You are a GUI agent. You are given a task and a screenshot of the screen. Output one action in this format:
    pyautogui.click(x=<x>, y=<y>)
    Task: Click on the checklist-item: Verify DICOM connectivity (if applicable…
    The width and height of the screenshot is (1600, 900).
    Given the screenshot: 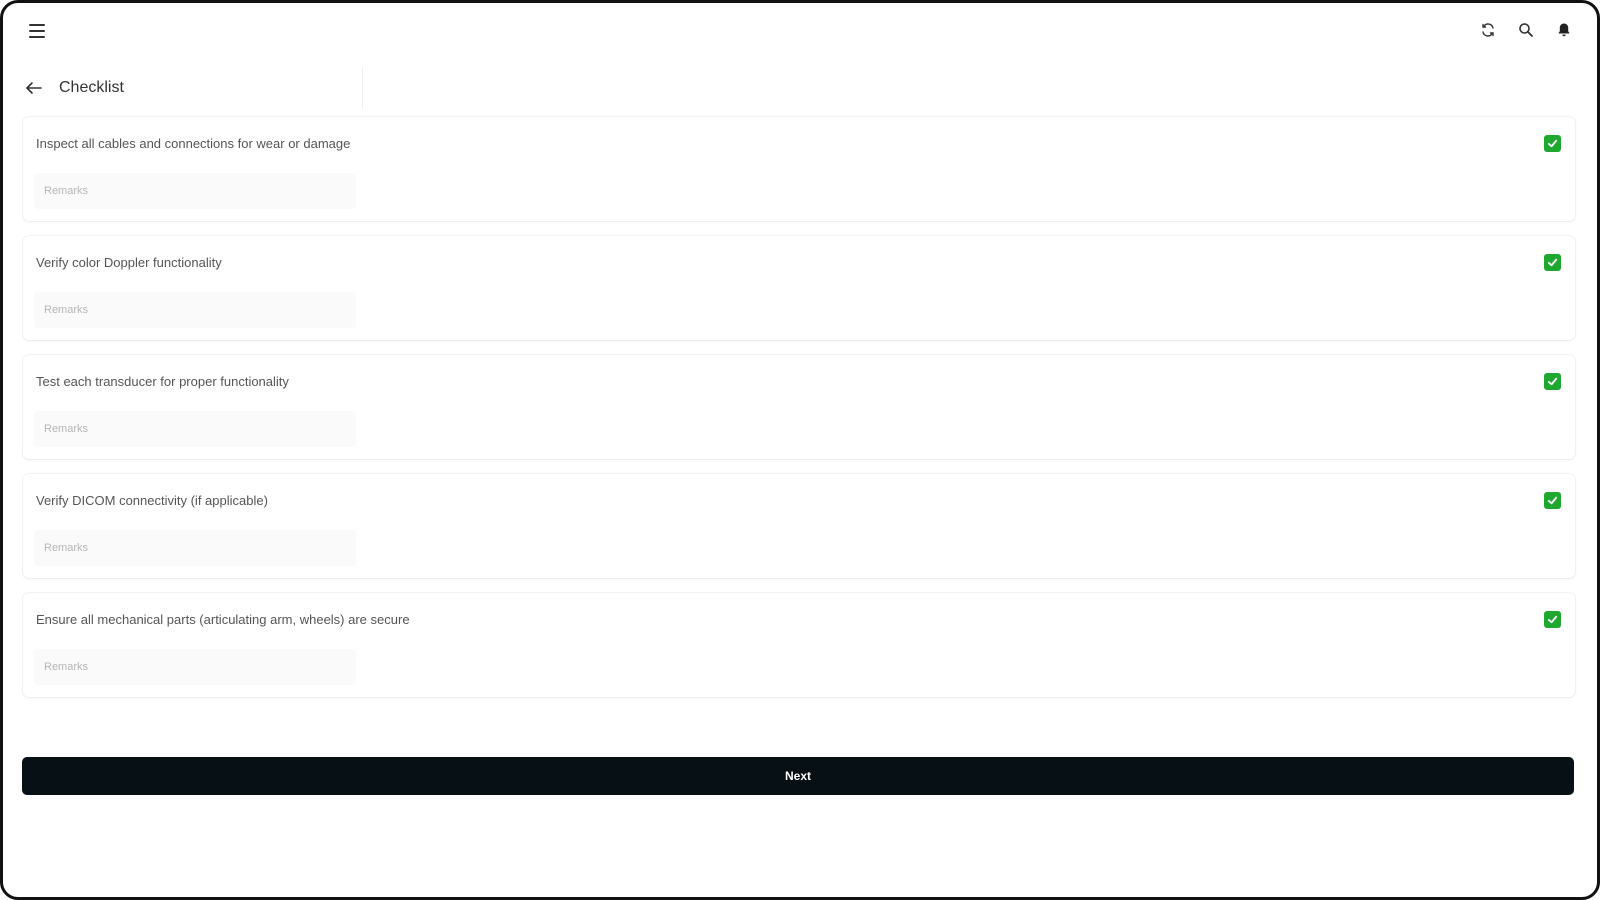 What is the action you would take?
    pyautogui.click(x=799, y=526)
    